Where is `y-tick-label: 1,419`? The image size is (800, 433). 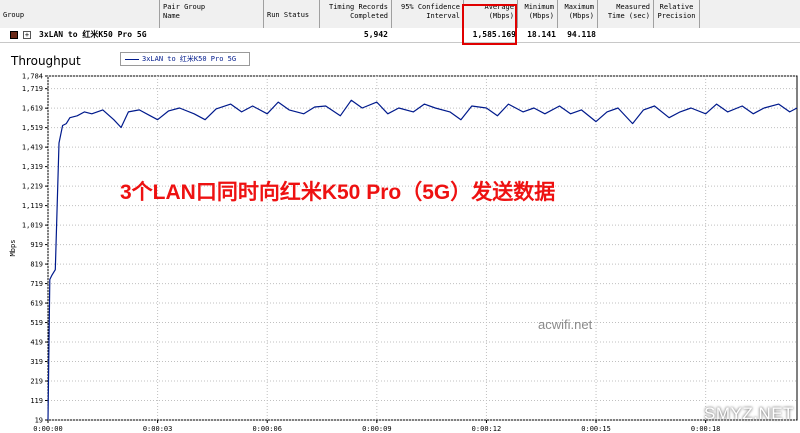
y-tick-label: 1,419 is located at coordinates (32, 148).